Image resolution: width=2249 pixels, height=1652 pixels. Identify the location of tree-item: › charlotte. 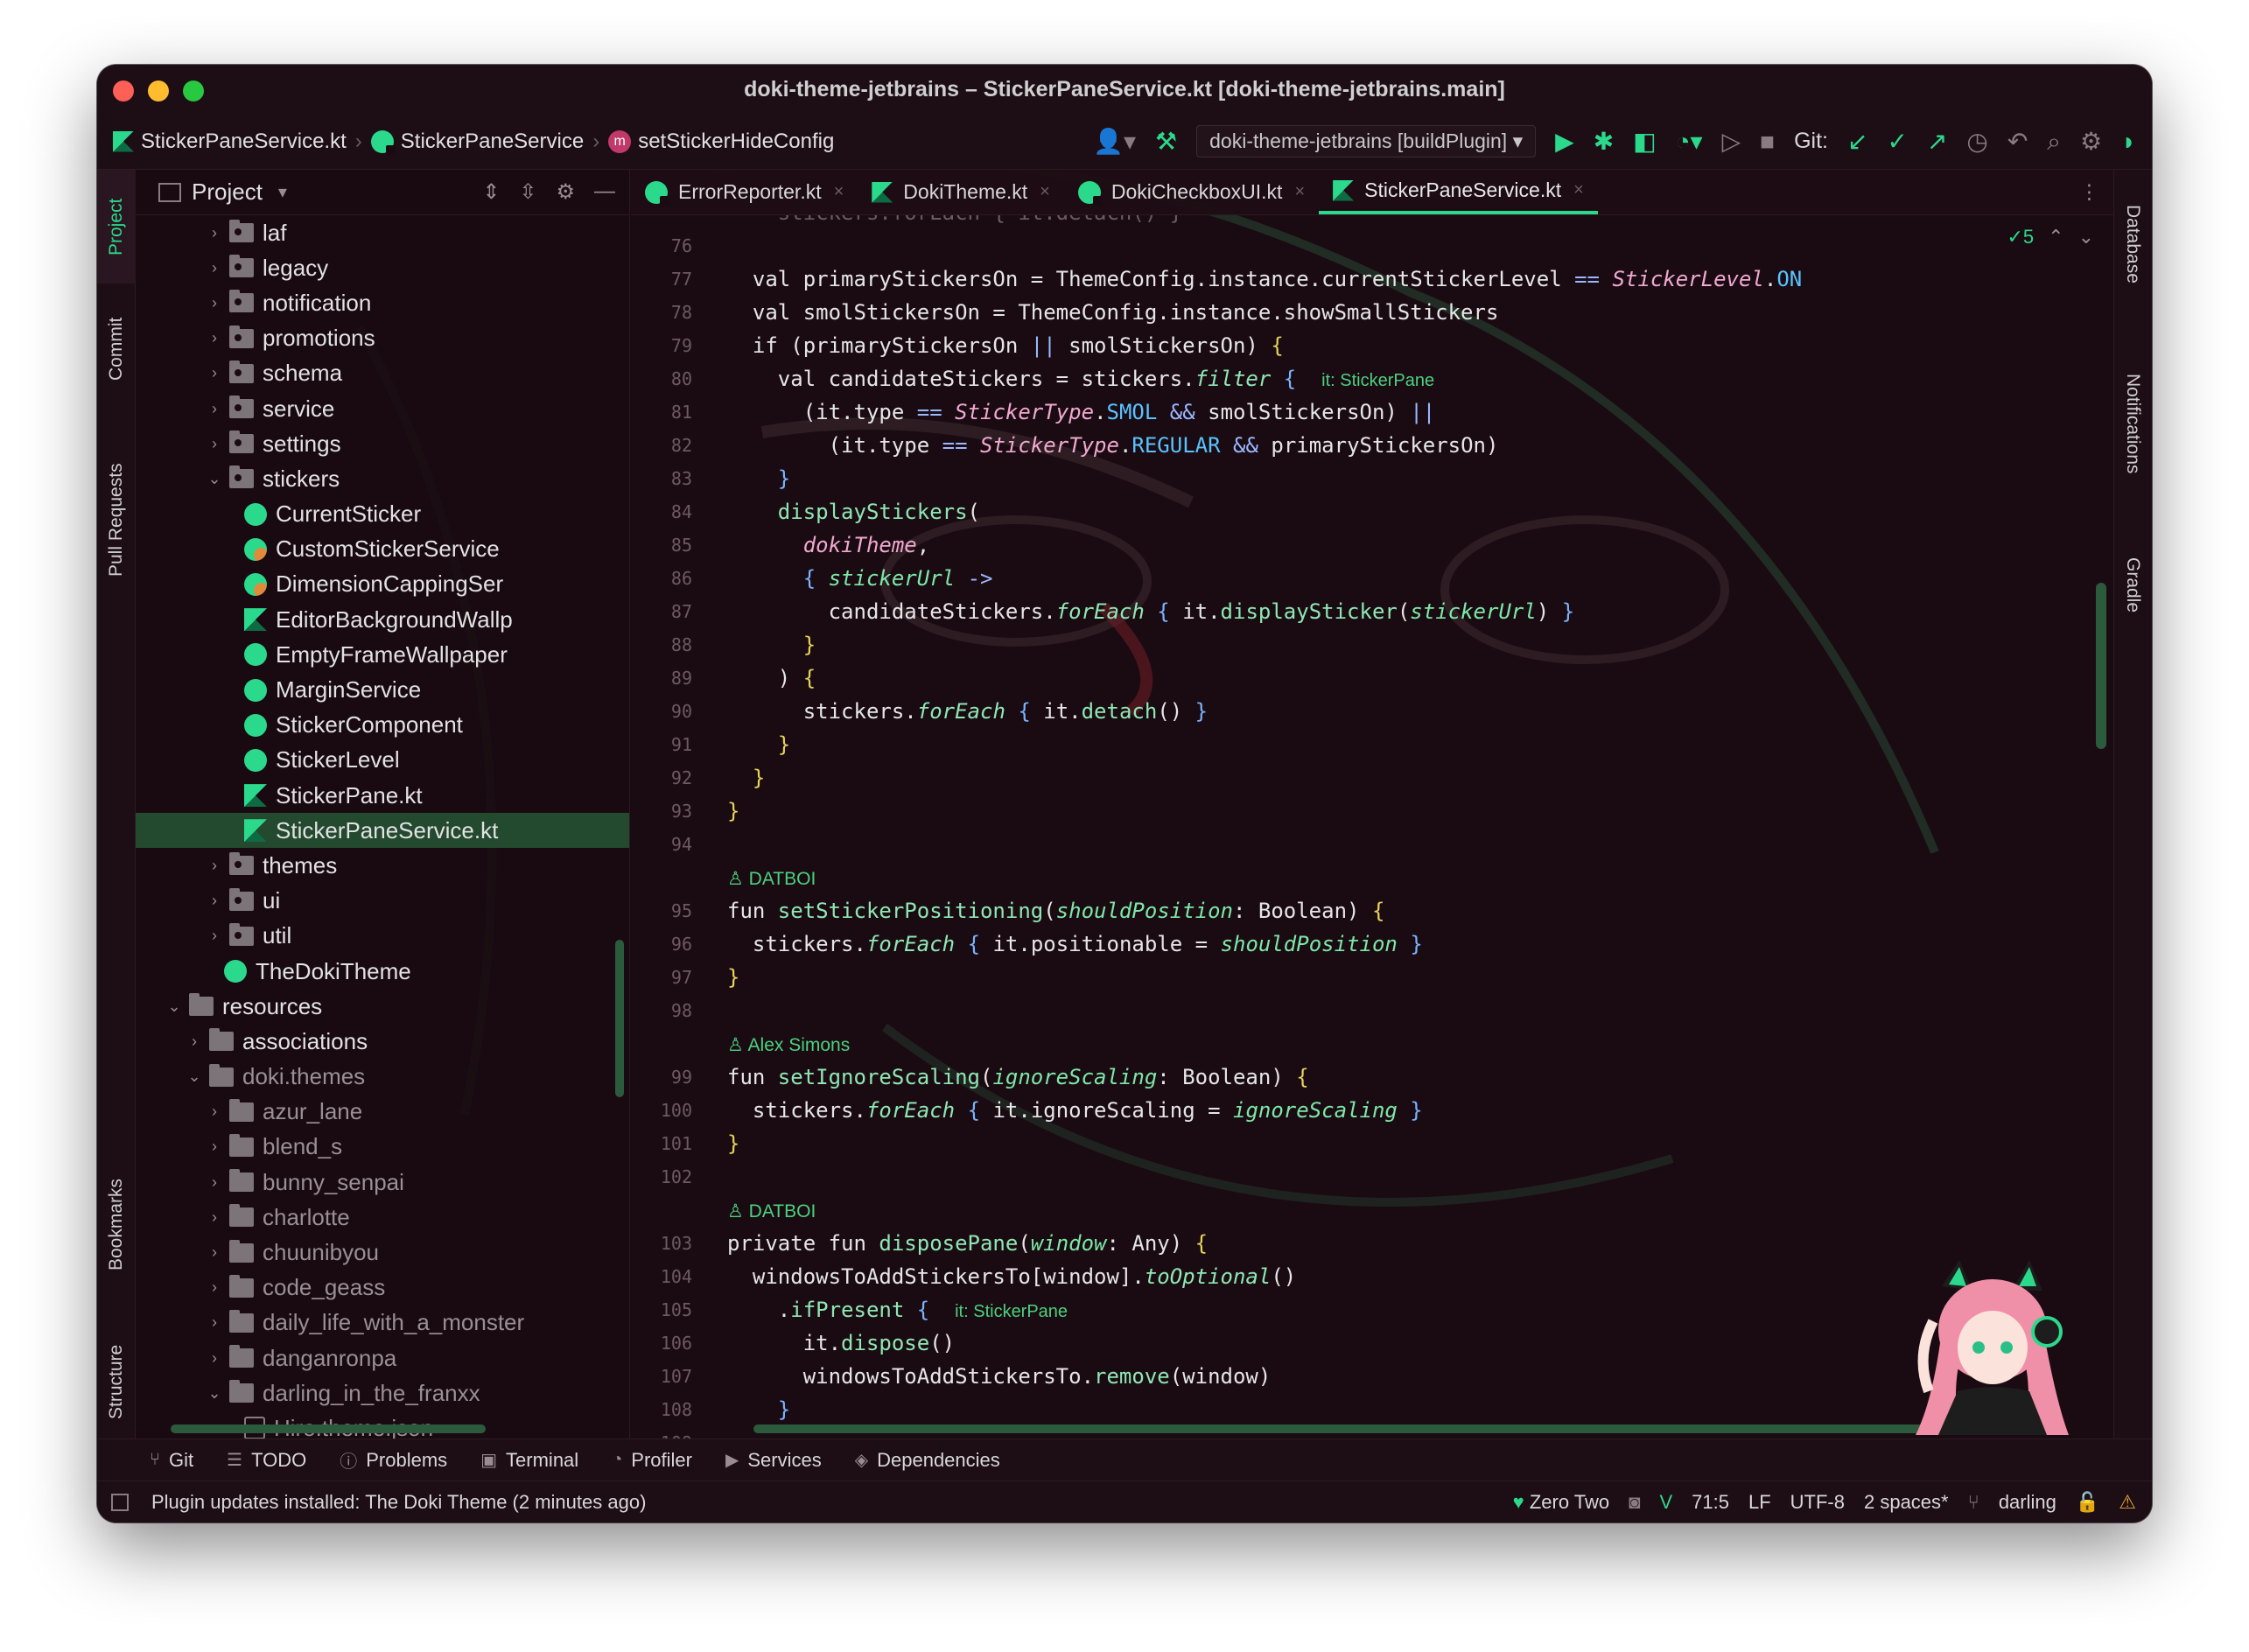
(382, 1217).